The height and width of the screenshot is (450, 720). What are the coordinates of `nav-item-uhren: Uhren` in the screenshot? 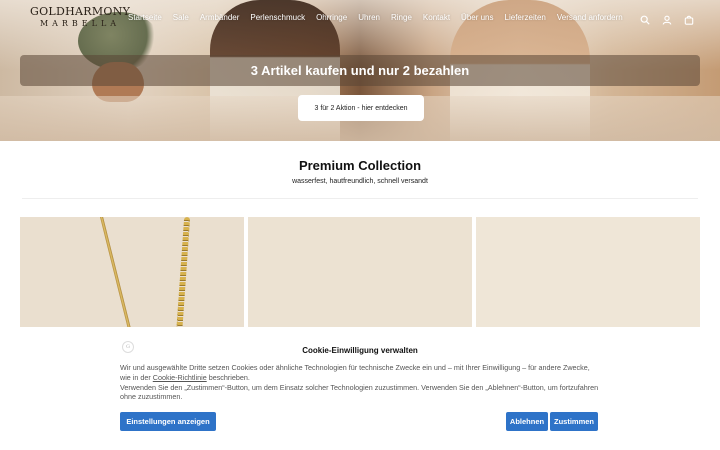 It's located at (369, 17).